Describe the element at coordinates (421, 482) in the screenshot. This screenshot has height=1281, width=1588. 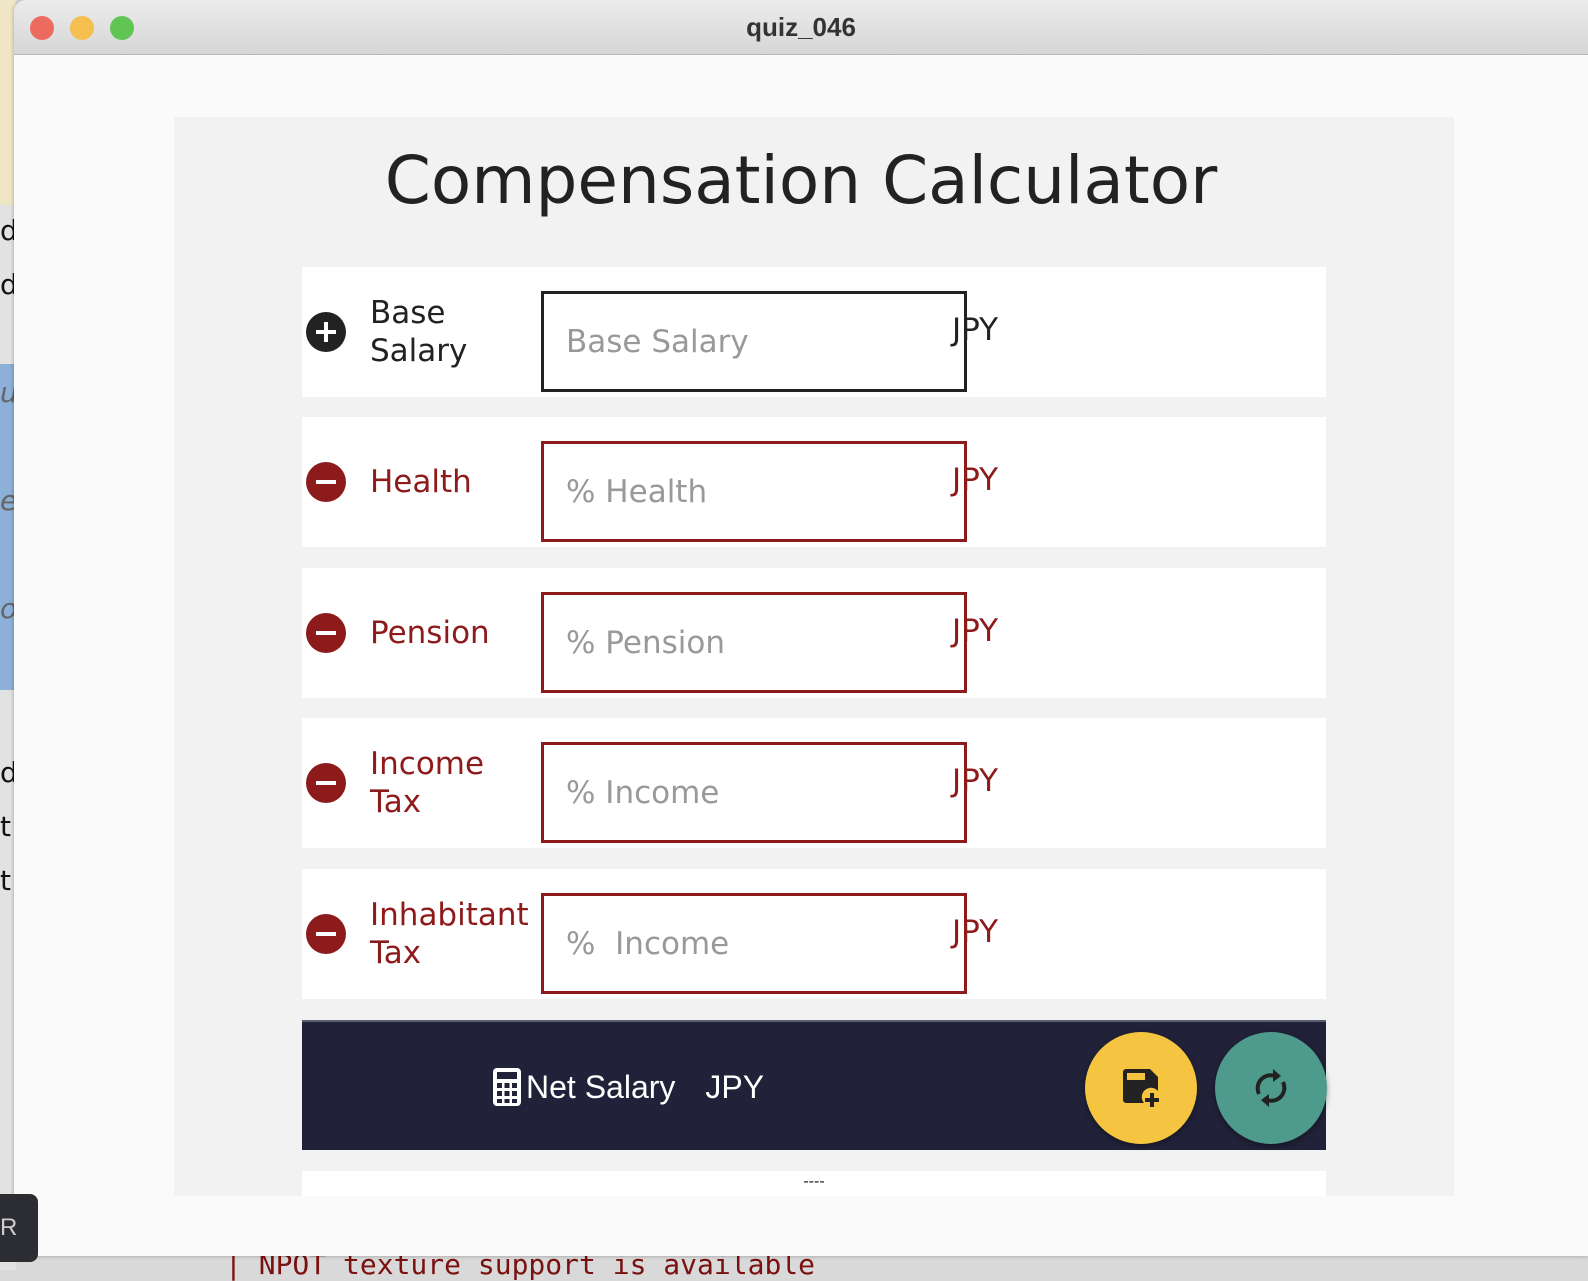
I see `row-label: Health` at that location.